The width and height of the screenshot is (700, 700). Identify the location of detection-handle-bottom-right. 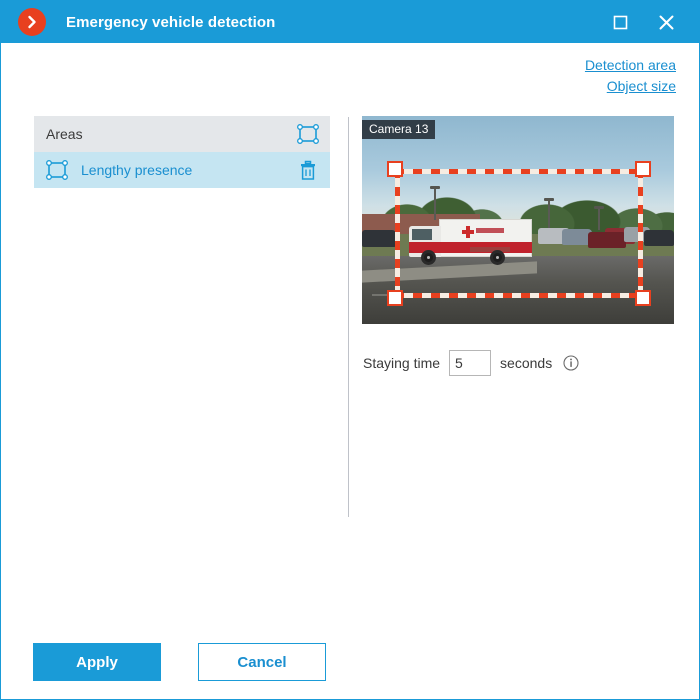
(643, 298).